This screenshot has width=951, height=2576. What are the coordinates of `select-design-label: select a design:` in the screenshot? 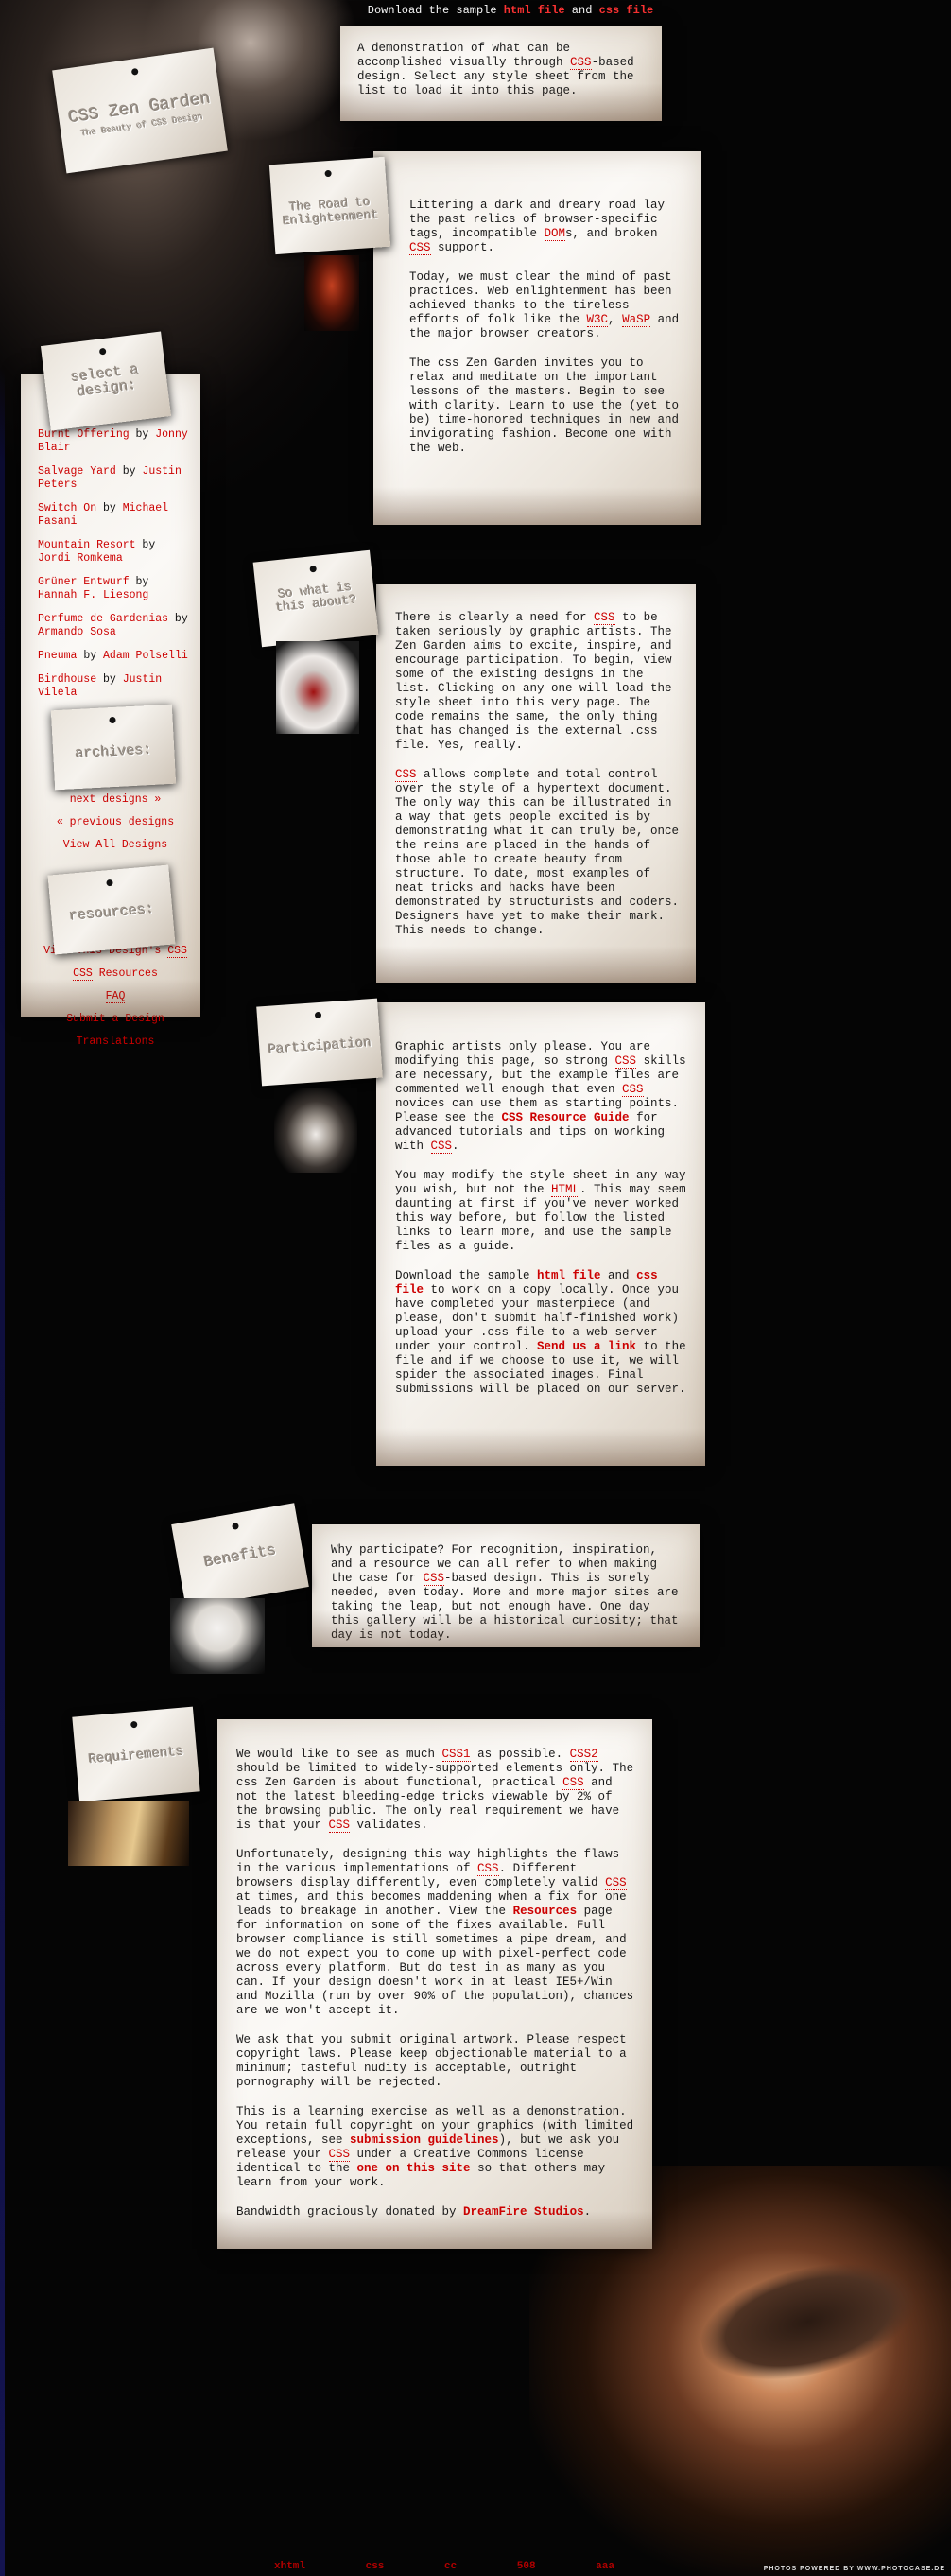 It's located at (105, 381).